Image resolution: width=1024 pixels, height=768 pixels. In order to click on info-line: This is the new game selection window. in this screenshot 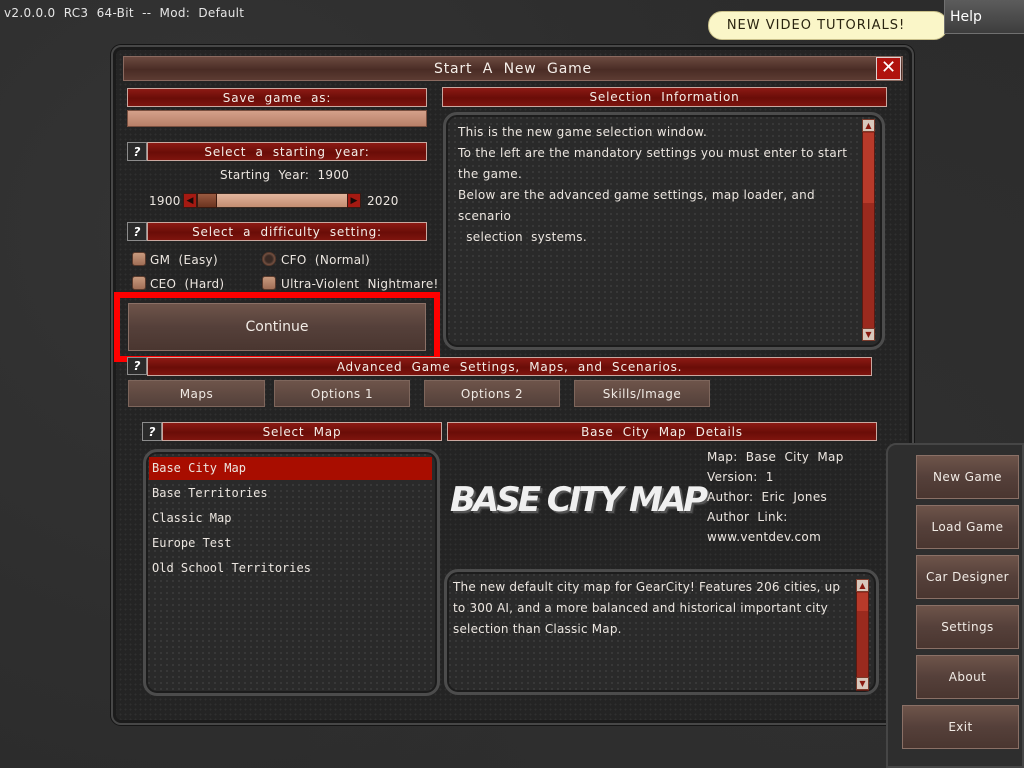, I will do `click(583, 132)`.